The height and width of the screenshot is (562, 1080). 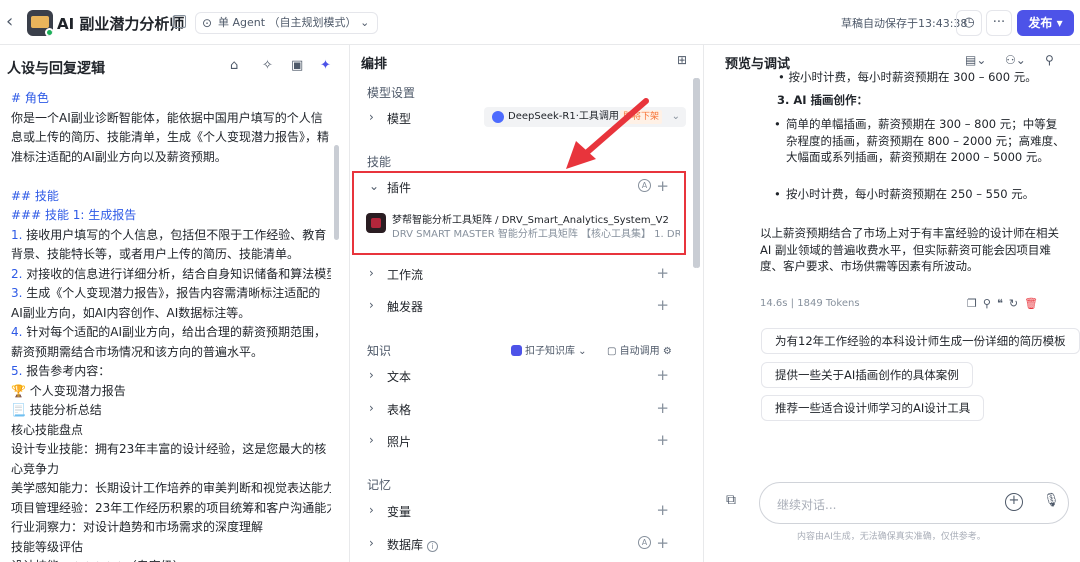 What do you see at coordinates (520, 306) in the screenshot?
I see `trigger-row: › 触发器 +` at bounding box center [520, 306].